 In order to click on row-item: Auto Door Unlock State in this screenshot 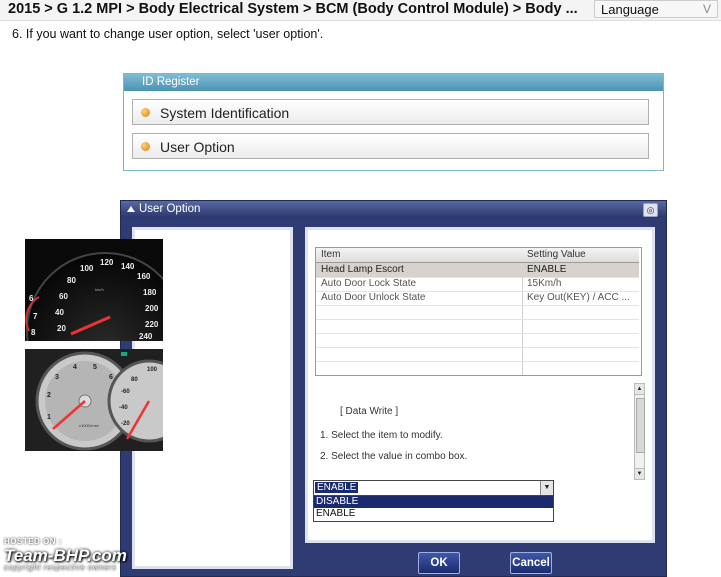, I will do `click(373, 297)`.